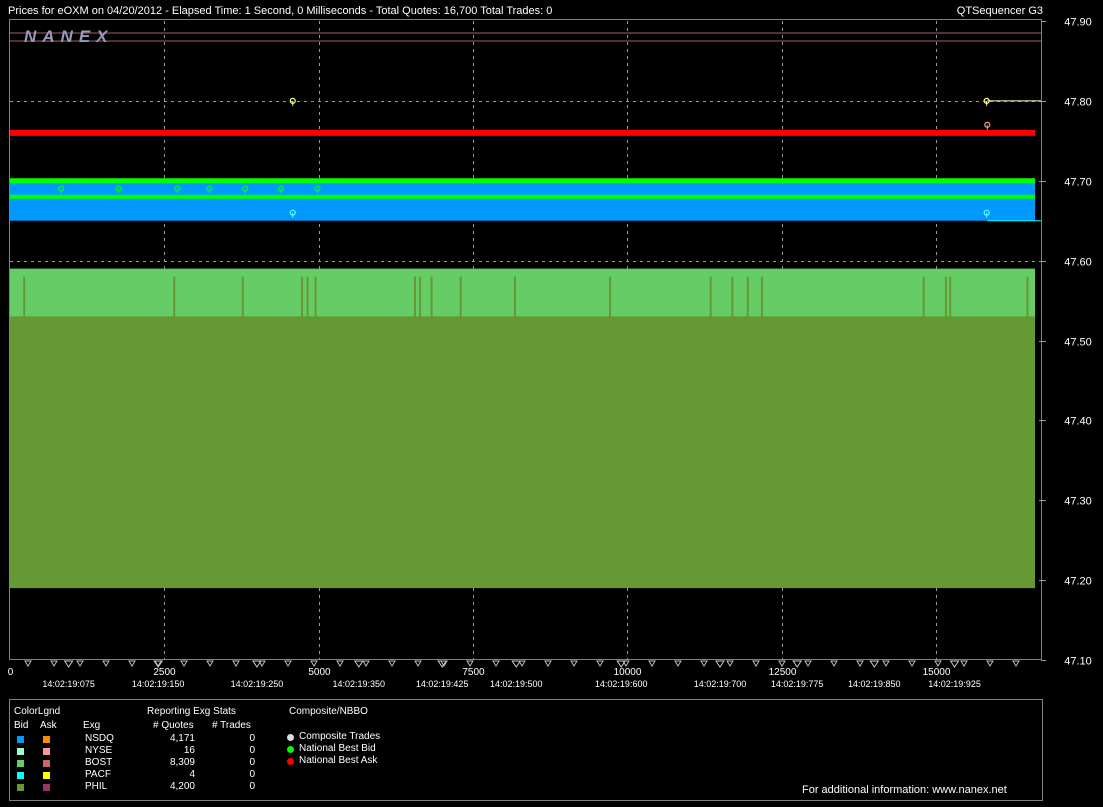  I want to click on national-best-ask-dot, so click(290, 761).